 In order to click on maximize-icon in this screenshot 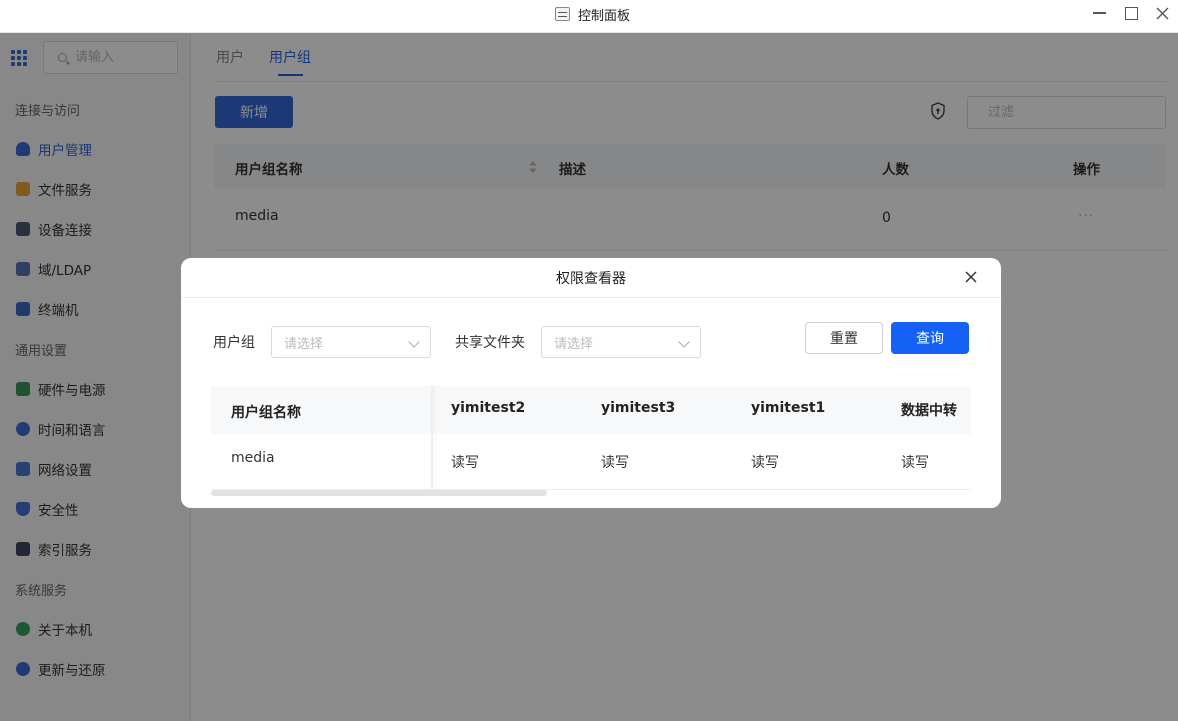, I will do `click(1131, 13)`.